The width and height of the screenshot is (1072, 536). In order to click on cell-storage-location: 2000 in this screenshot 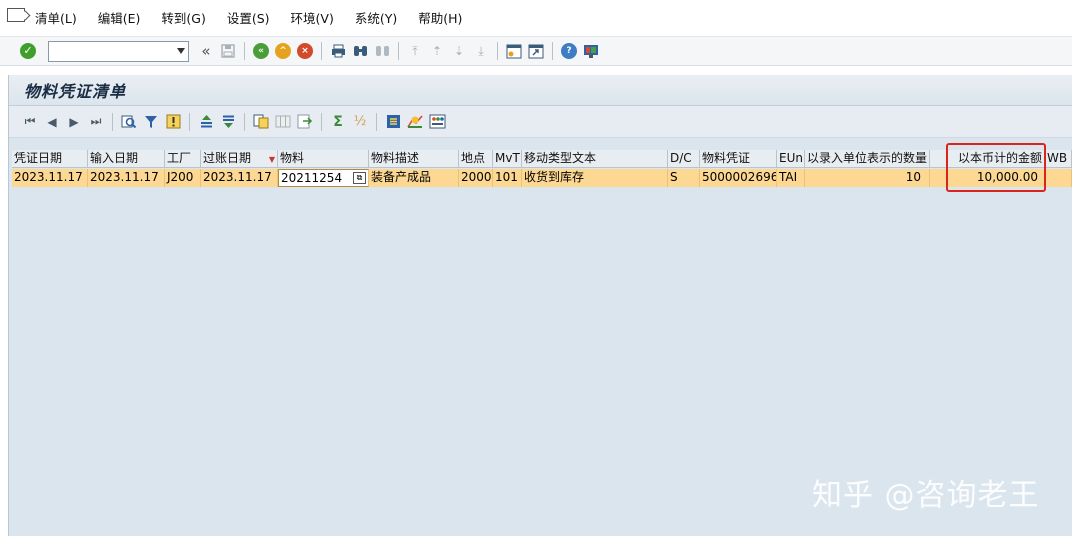, I will do `click(476, 178)`.